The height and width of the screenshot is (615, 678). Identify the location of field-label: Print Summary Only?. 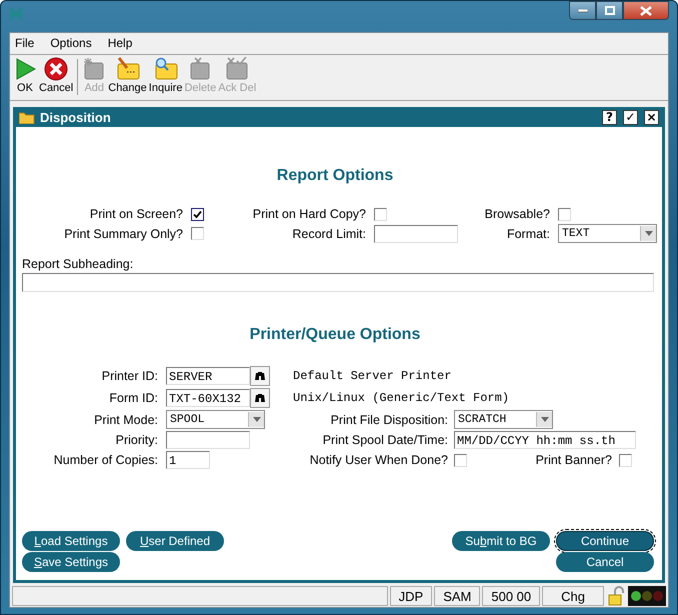
(123, 233).